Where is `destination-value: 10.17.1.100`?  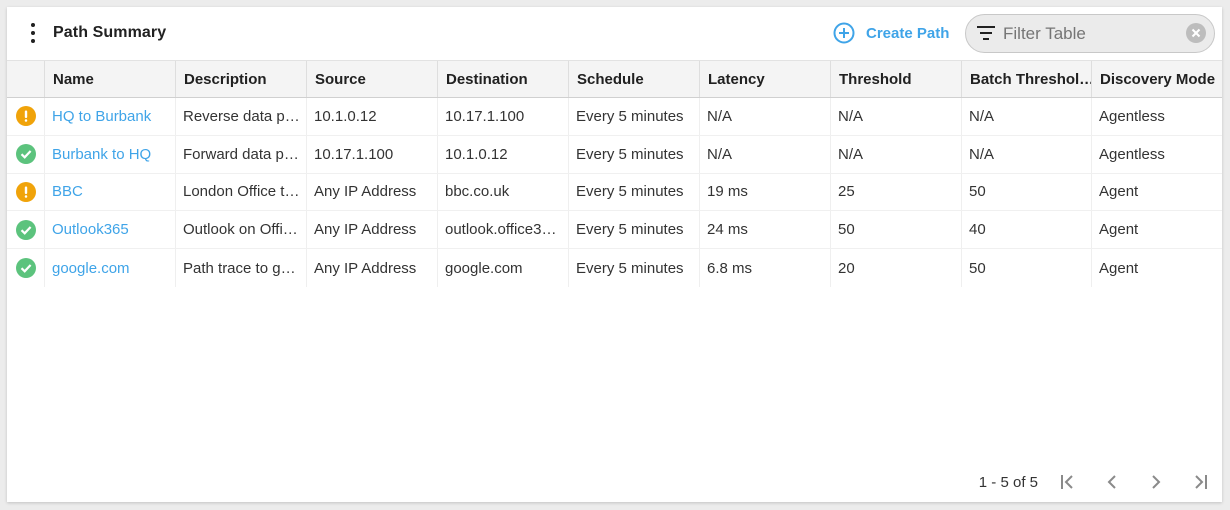 destination-value: 10.17.1.100 is located at coordinates (485, 116).